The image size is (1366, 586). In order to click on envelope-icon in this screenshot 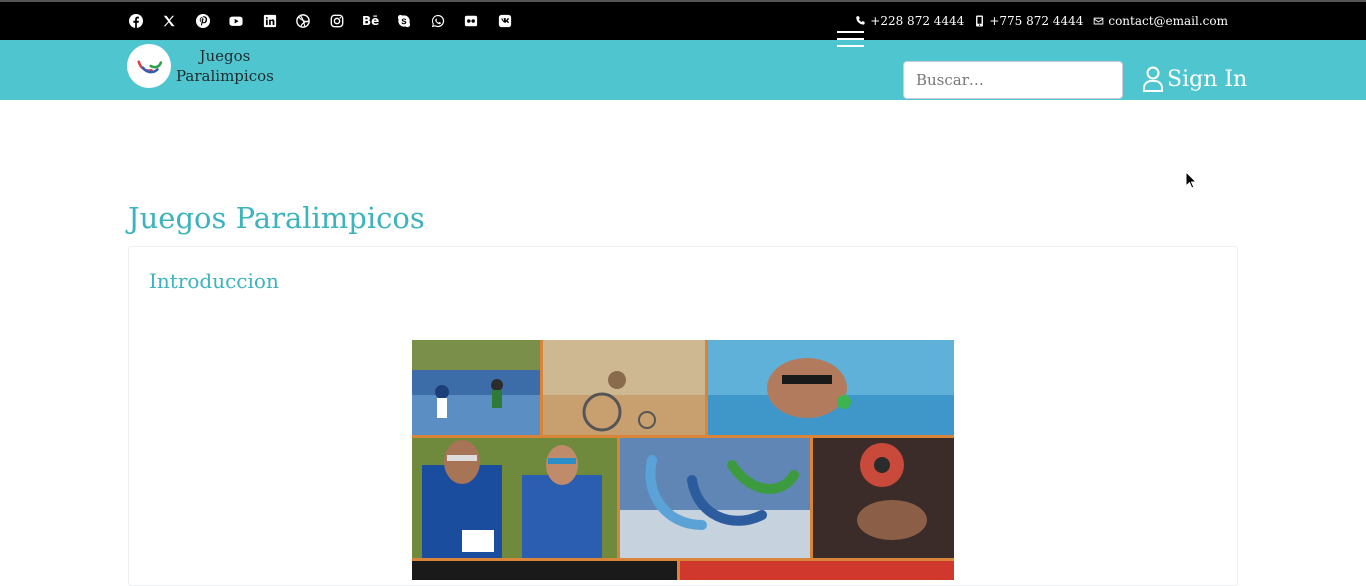, I will do `click(1099, 21)`.